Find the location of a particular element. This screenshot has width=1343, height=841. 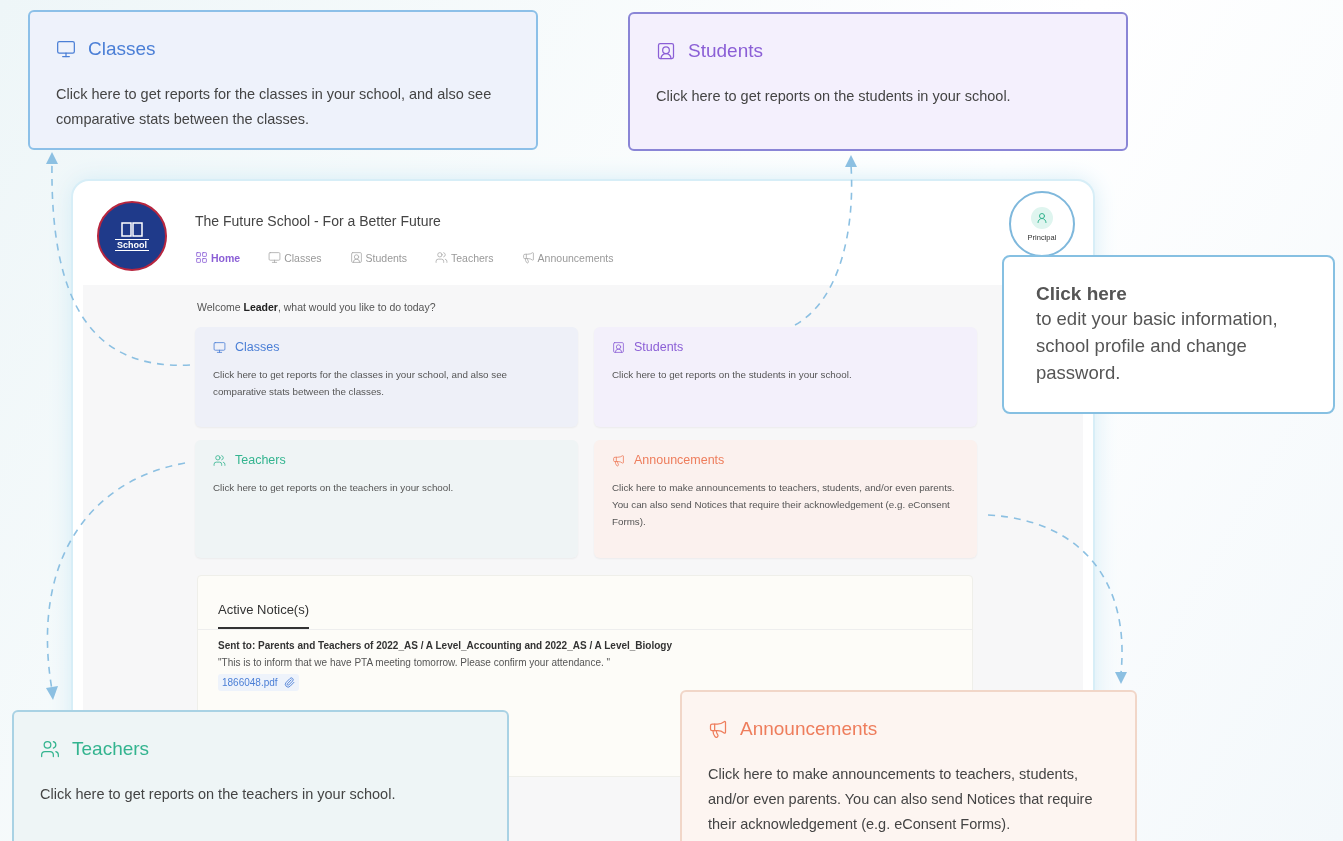

section-card: Classes Click here to get reports for the classes in your school, and also see comparative stats between the classes. is located at coordinates (386, 377).